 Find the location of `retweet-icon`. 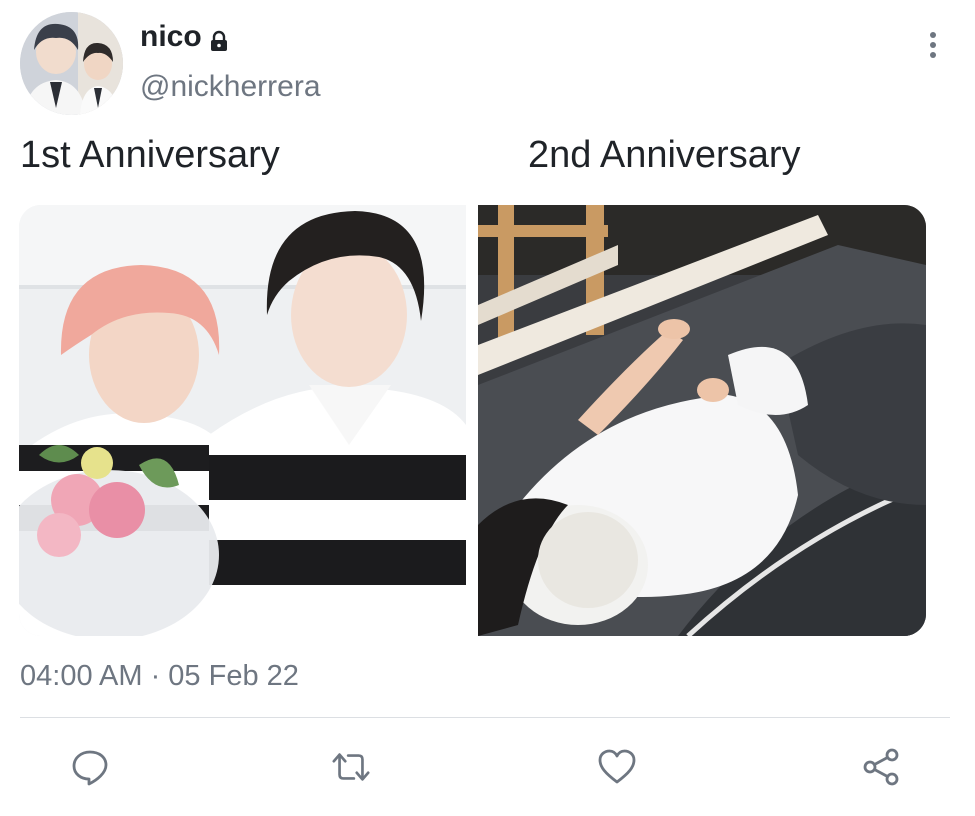

retweet-icon is located at coordinates (351, 767).